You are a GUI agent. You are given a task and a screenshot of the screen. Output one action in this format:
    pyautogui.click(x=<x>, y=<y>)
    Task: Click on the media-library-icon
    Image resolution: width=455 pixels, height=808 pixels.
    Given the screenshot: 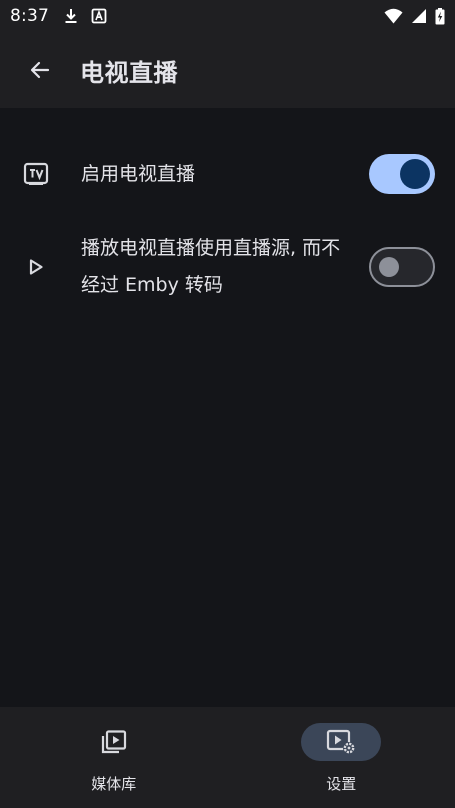 What is the action you would take?
    pyautogui.click(x=113, y=742)
    